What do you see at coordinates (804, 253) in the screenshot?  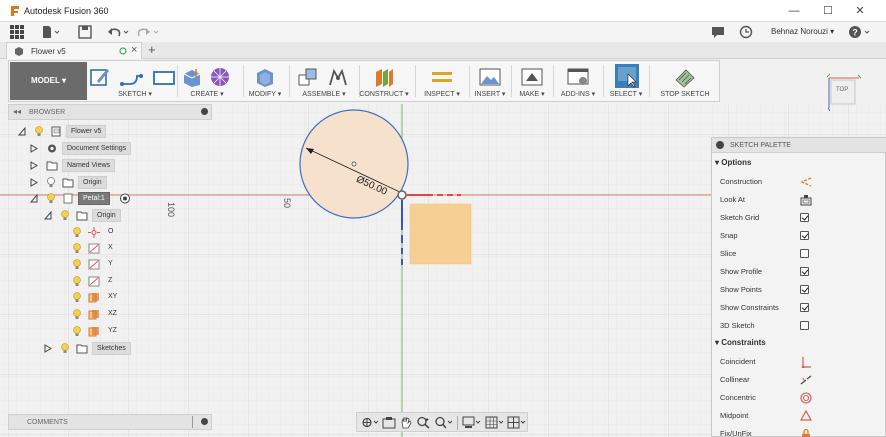 I see `slice-checkbox` at bounding box center [804, 253].